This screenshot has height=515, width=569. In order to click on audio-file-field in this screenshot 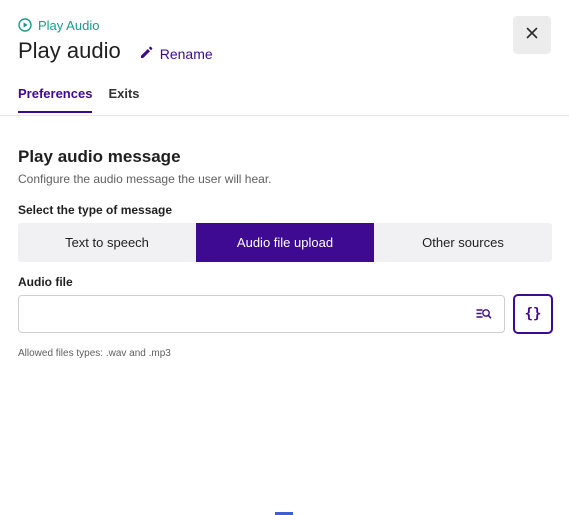, I will do `click(261, 314)`.